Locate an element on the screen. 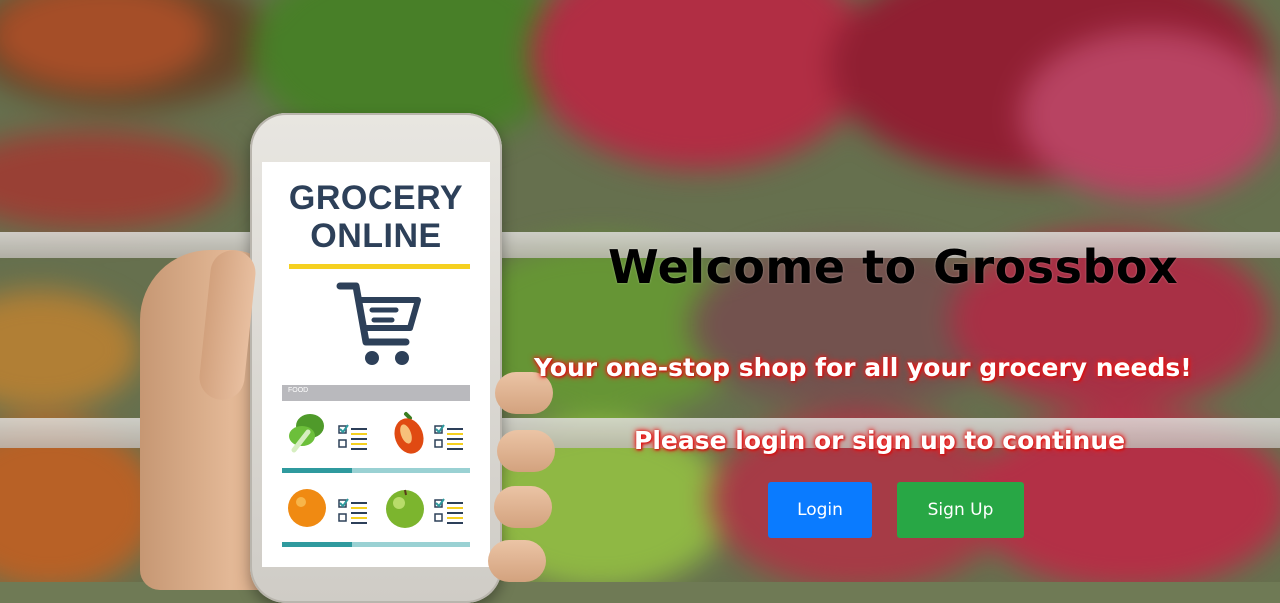  login-prompt: Please login or sign up to continue is located at coordinates (880, 440).